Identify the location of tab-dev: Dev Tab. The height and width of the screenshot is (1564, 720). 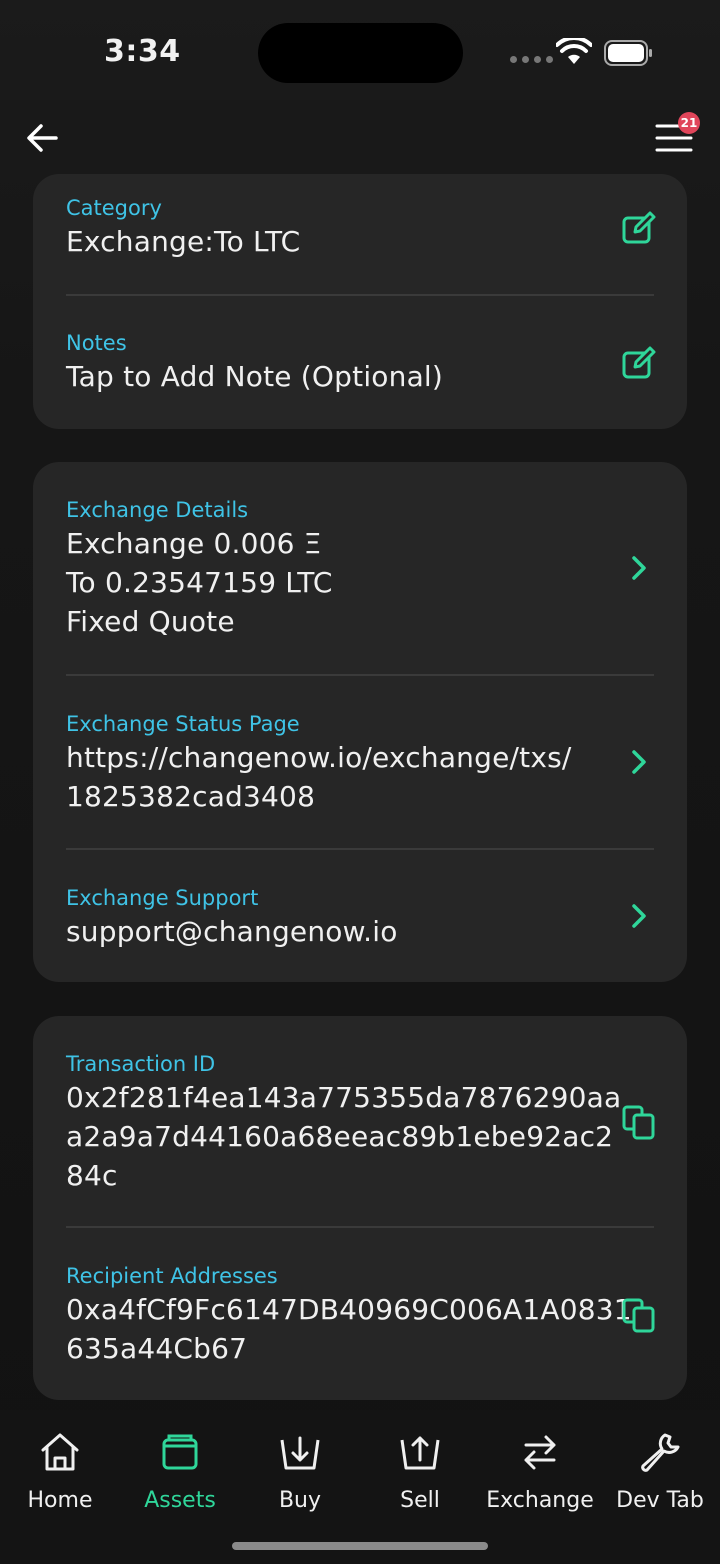
(660, 1471).